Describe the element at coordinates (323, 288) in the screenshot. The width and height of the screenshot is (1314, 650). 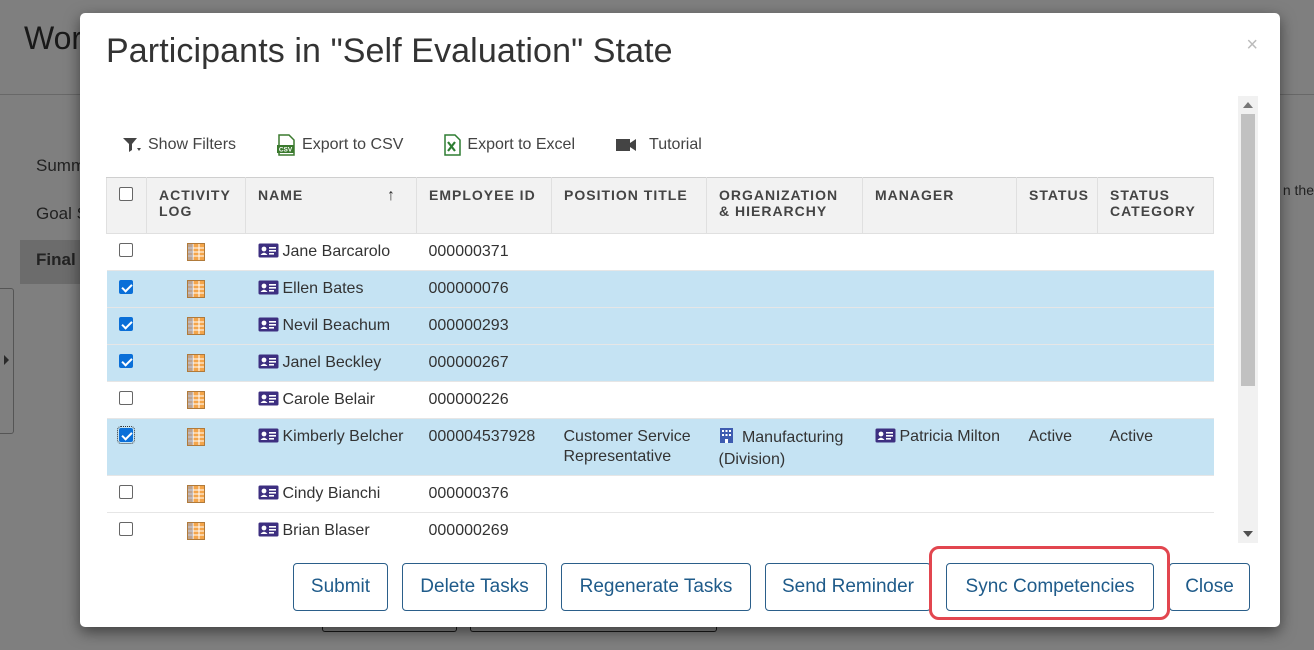
I see `employee-name: Ellen Bates` at that location.